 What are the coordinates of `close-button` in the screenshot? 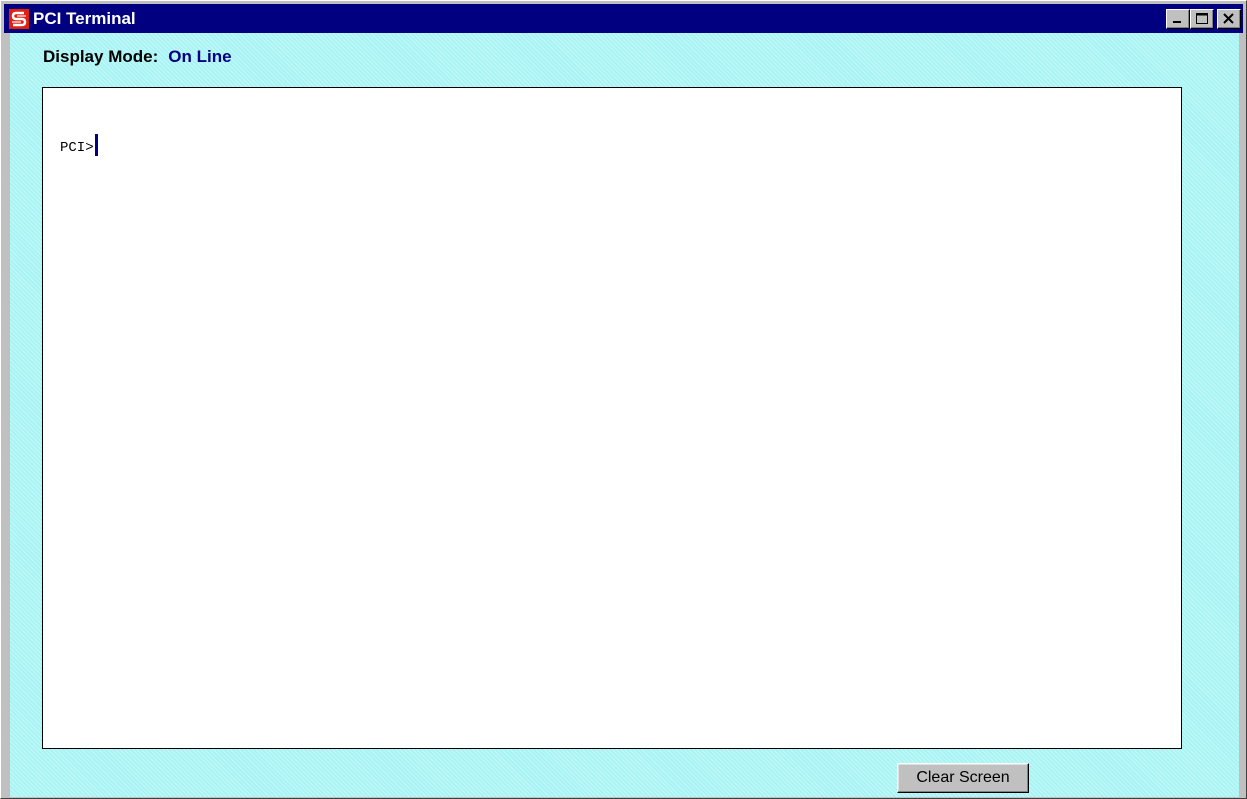 It's located at (1229, 19).